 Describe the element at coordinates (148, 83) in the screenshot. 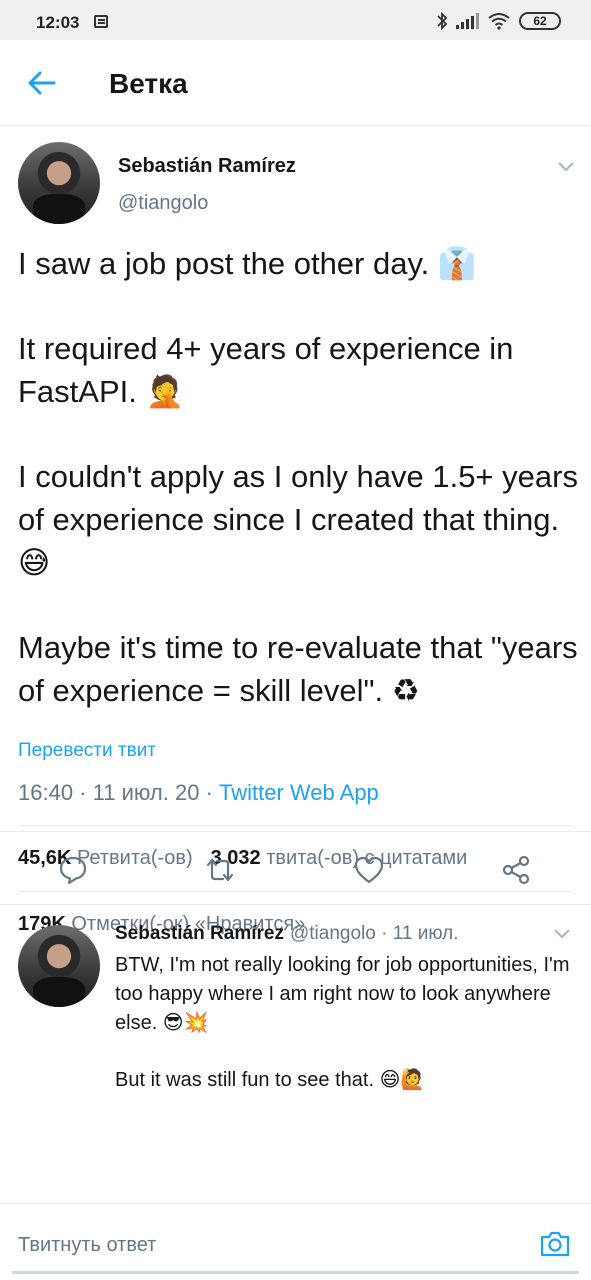

I see `page-title: Ветка` at that location.